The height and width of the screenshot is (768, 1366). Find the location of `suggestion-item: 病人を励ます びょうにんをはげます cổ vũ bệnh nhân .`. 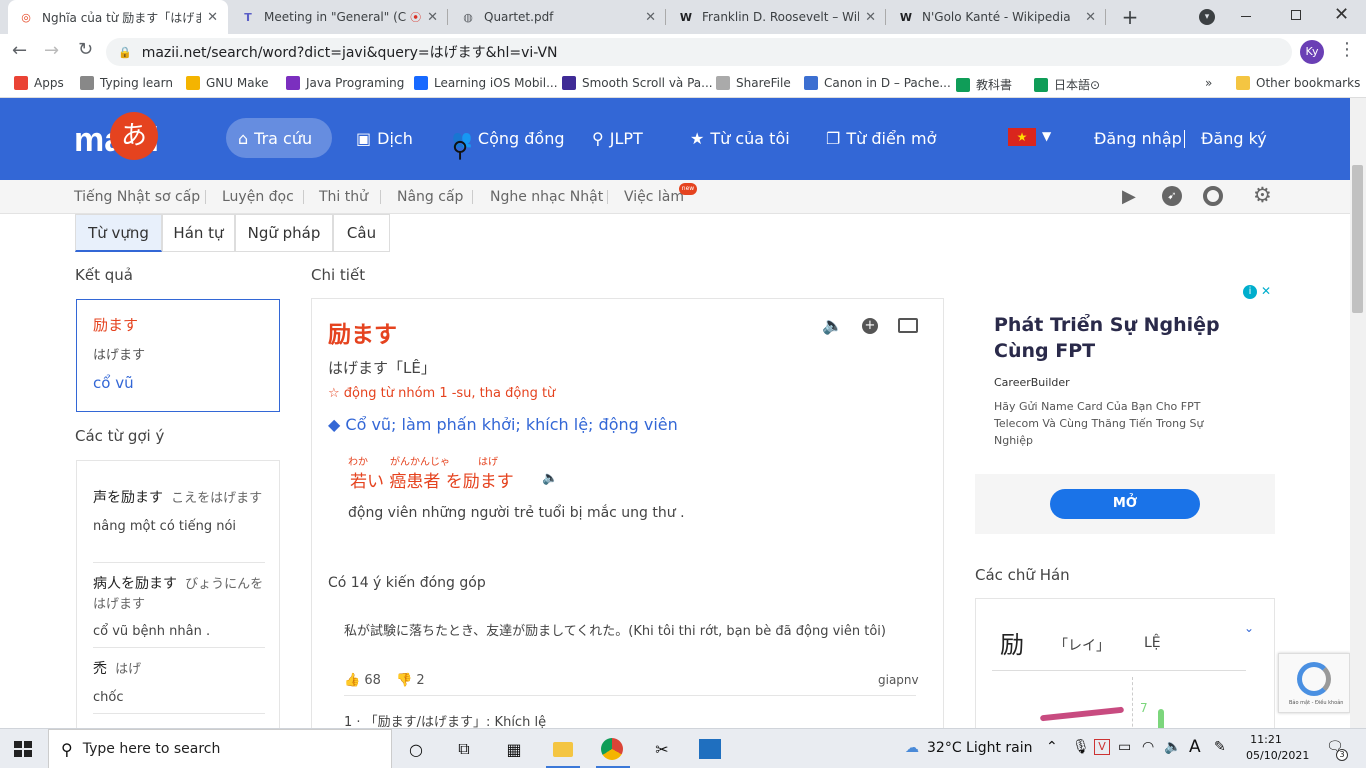

suggestion-item: 病人を励ます びょうにんをはげます cổ vũ bệnh nhân . is located at coordinates (179, 606).